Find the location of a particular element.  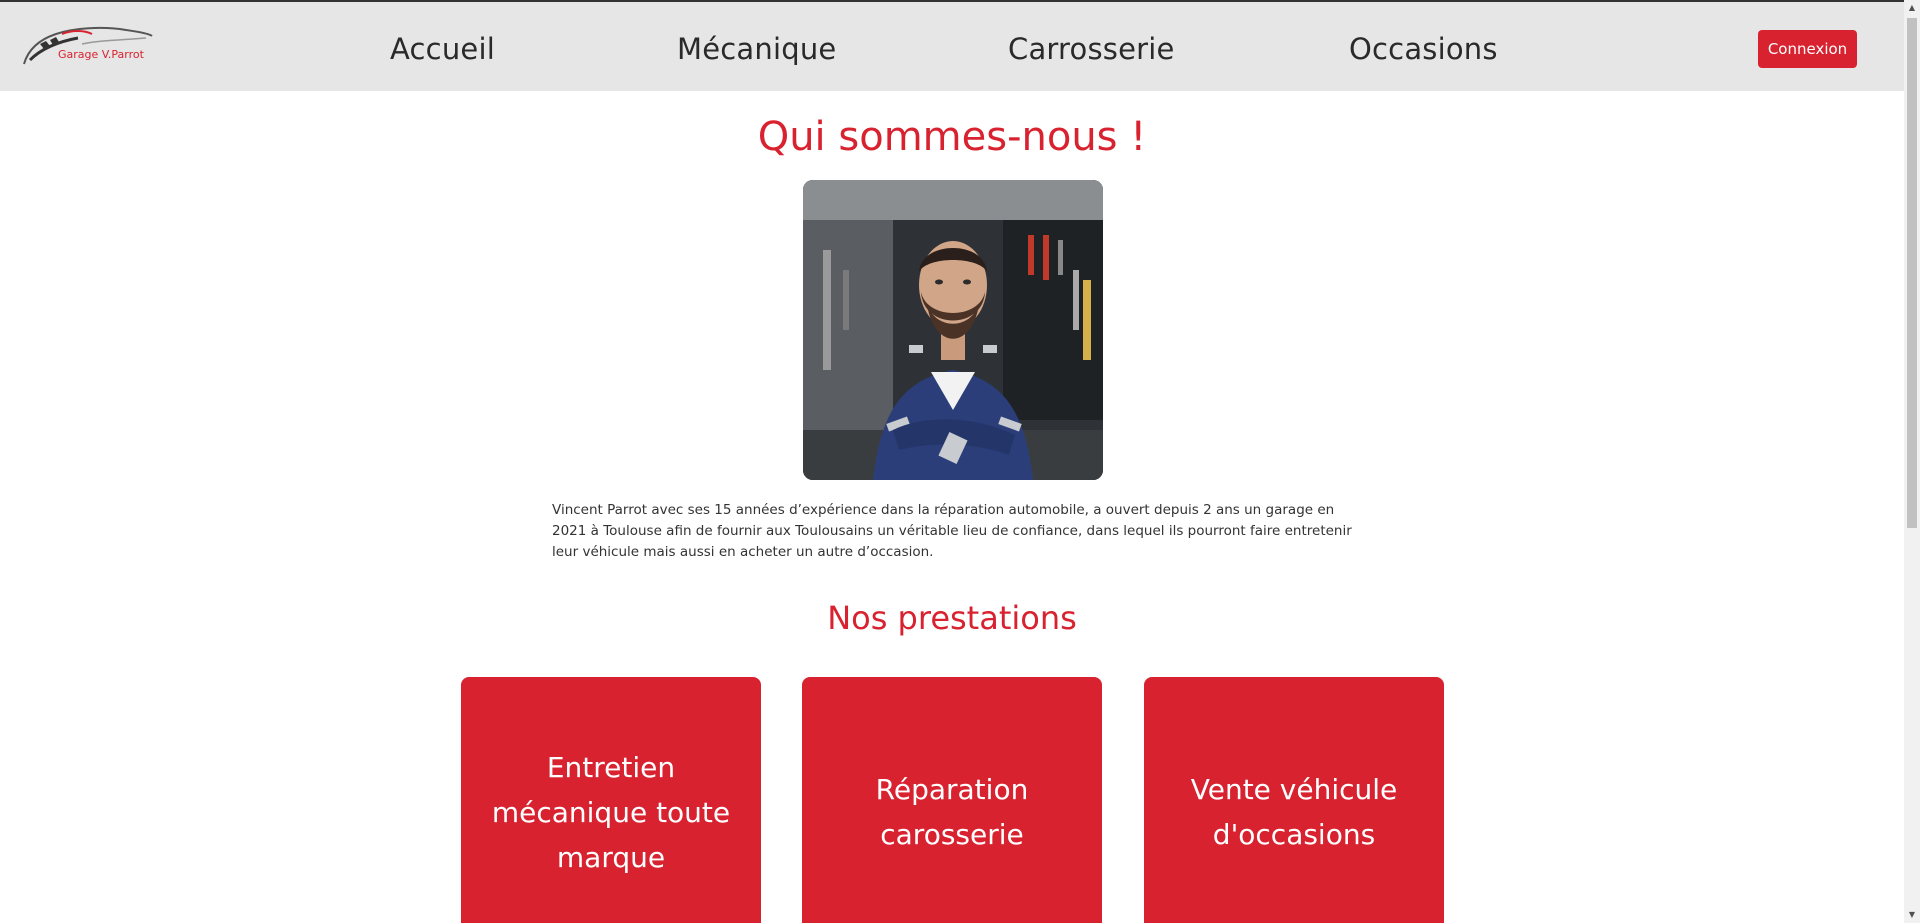

service-card-label: Réparation carosserie is located at coordinates (952, 812).